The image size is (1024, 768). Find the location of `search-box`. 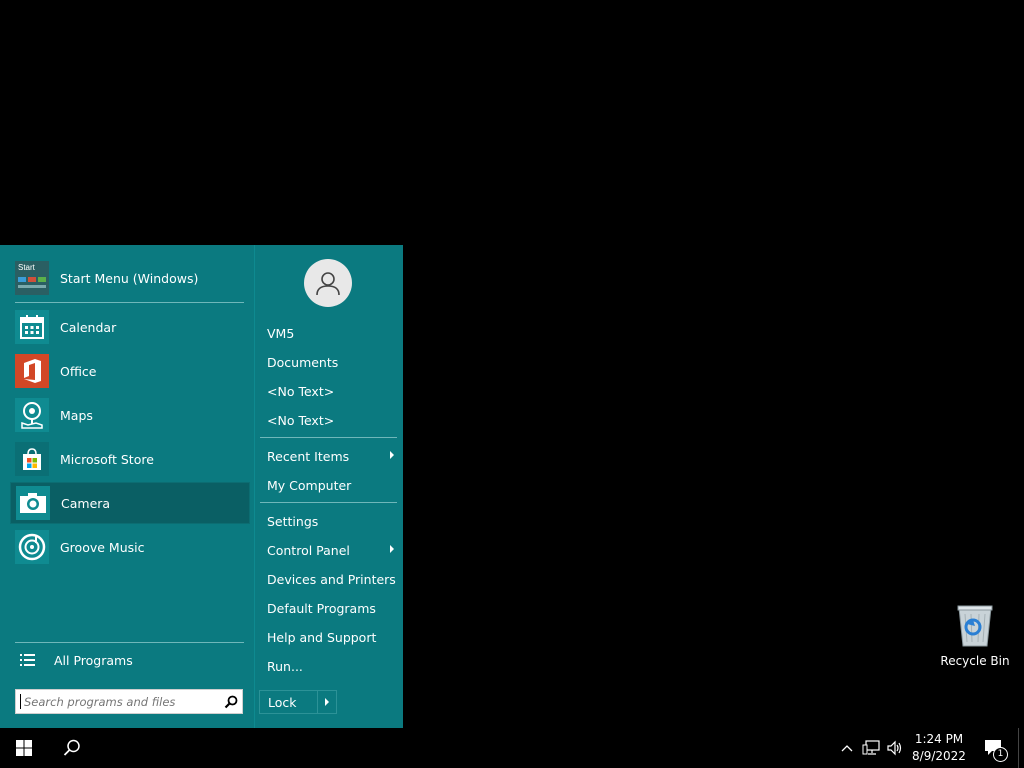

search-box is located at coordinates (129, 701).